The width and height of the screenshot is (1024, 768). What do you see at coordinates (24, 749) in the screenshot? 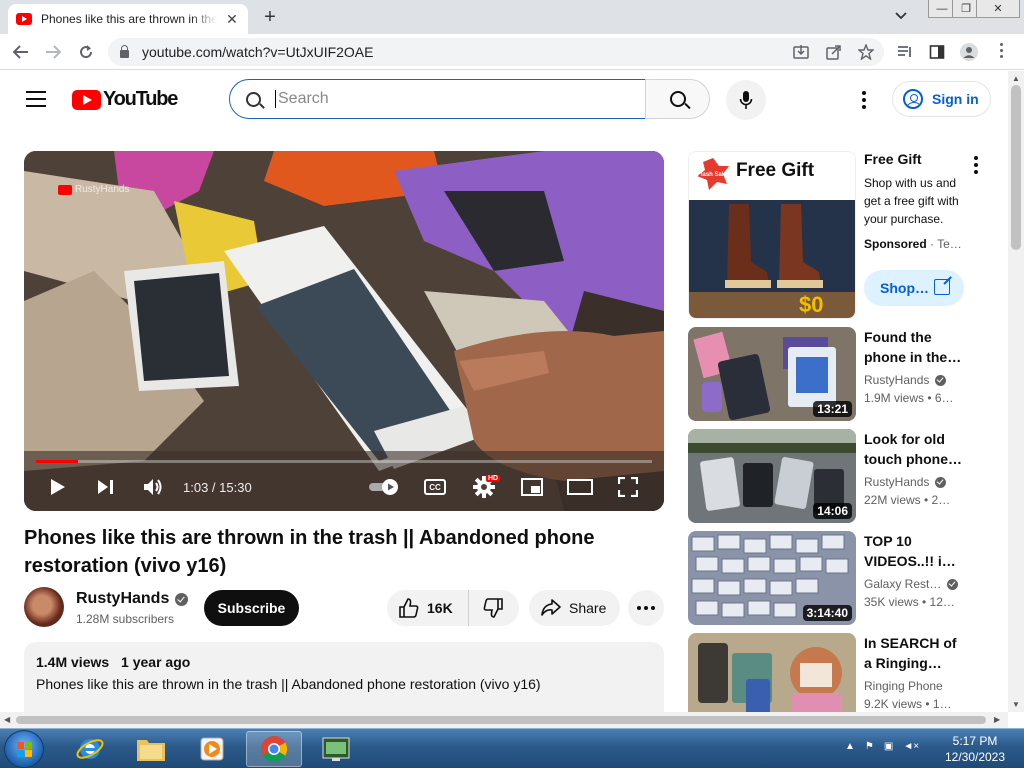
I see `start-button` at bounding box center [24, 749].